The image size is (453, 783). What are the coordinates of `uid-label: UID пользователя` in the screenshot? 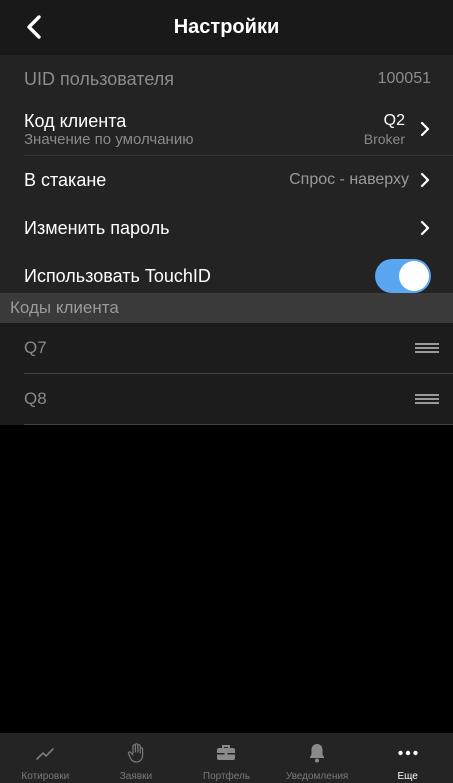 It's located at (99, 78).